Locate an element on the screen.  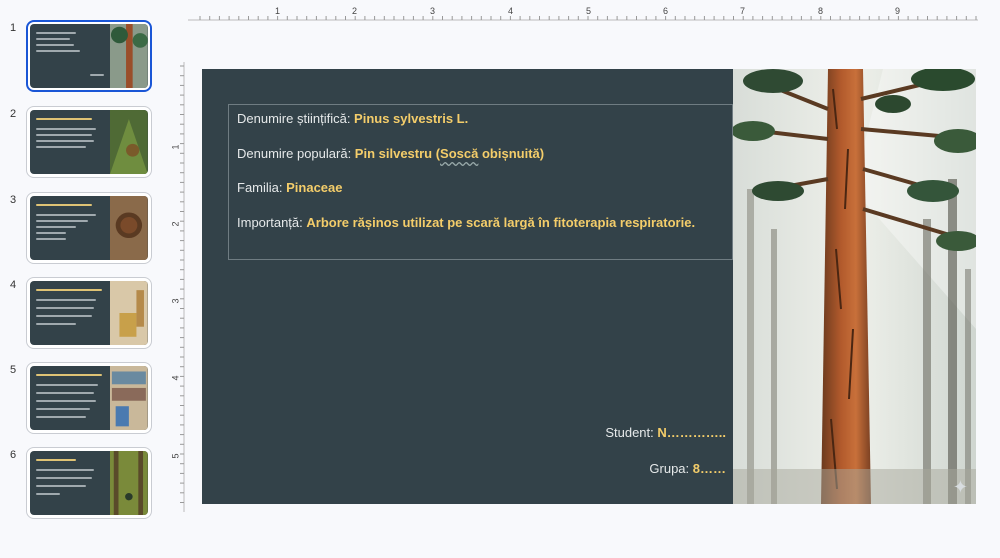
popular-name-value-a: Pin silvestru ( is located at coordinates (397, 153).